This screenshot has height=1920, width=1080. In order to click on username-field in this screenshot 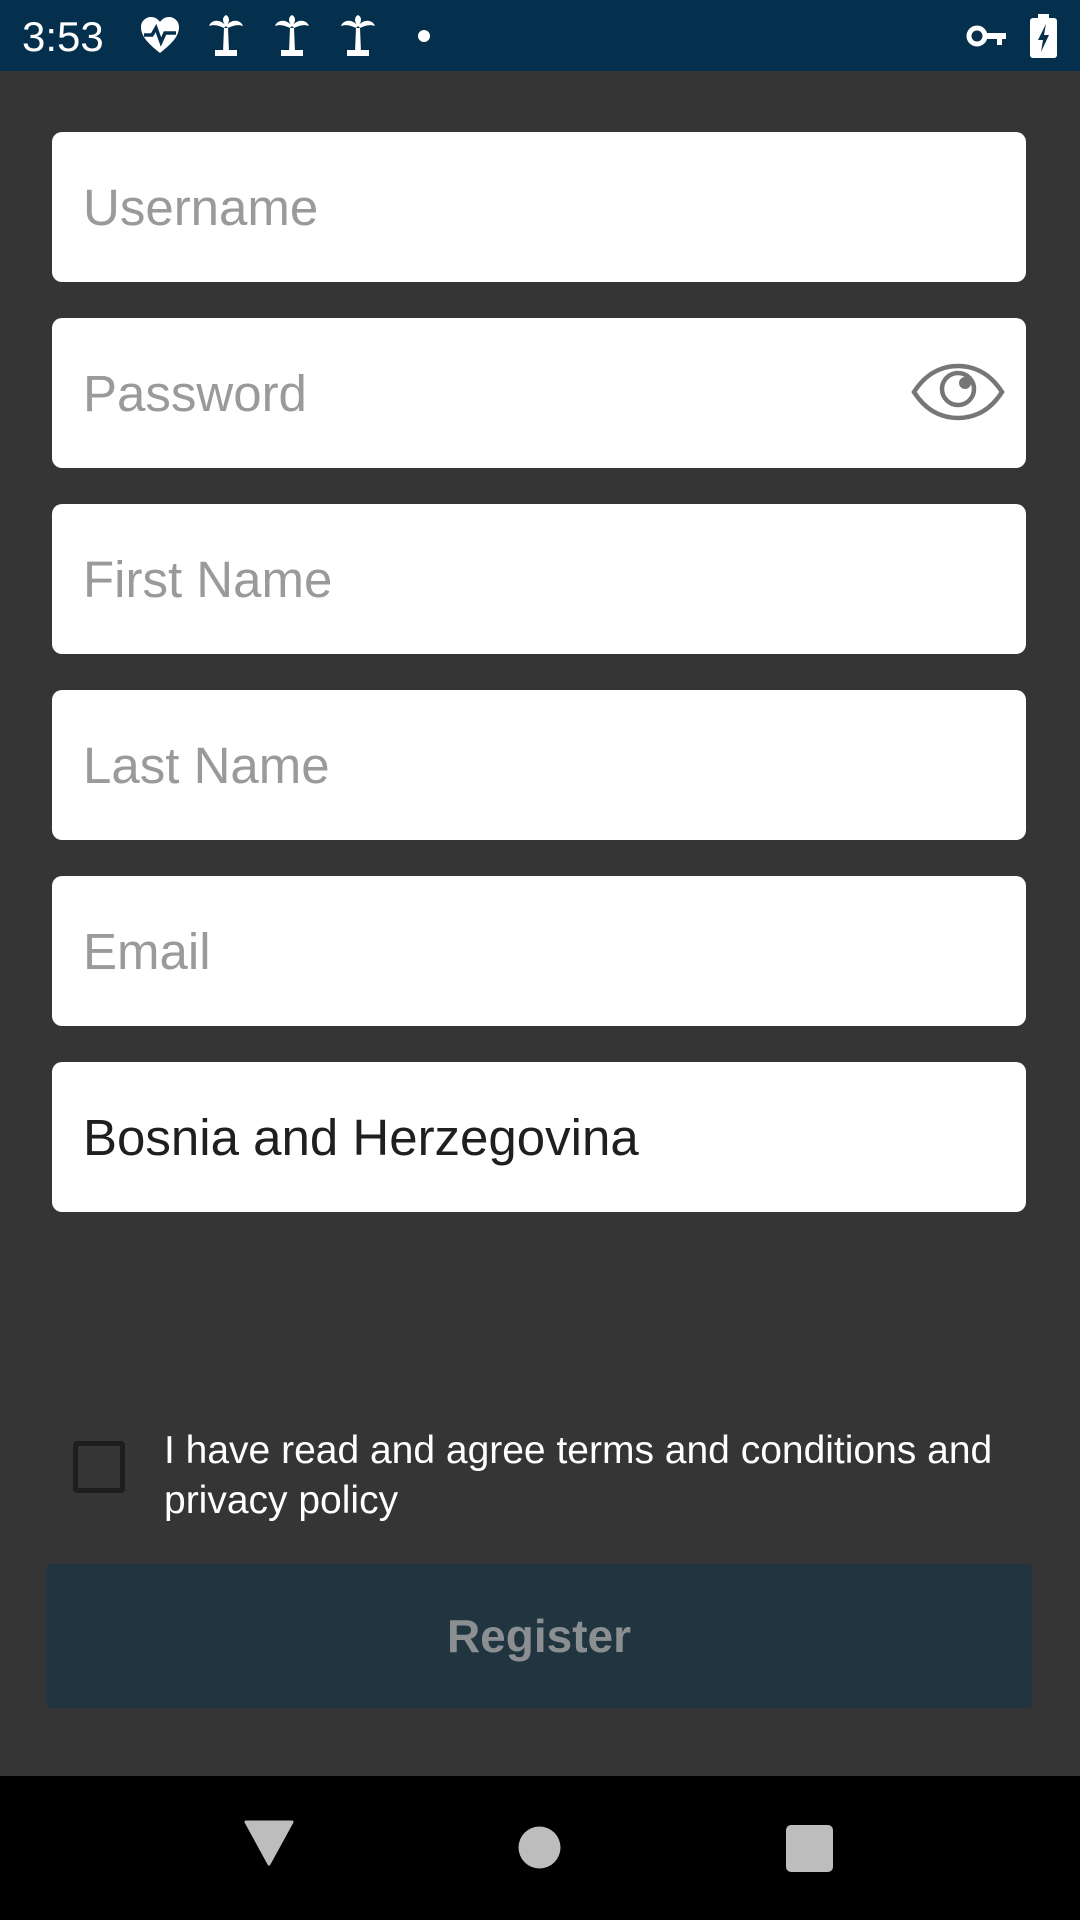, I will do `click(539, 207)`.